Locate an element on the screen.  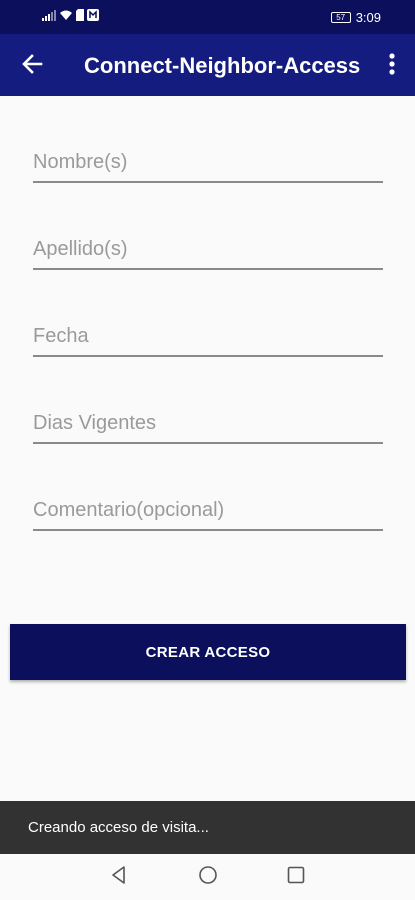
apellido-field is located at coordinates (208, 250).